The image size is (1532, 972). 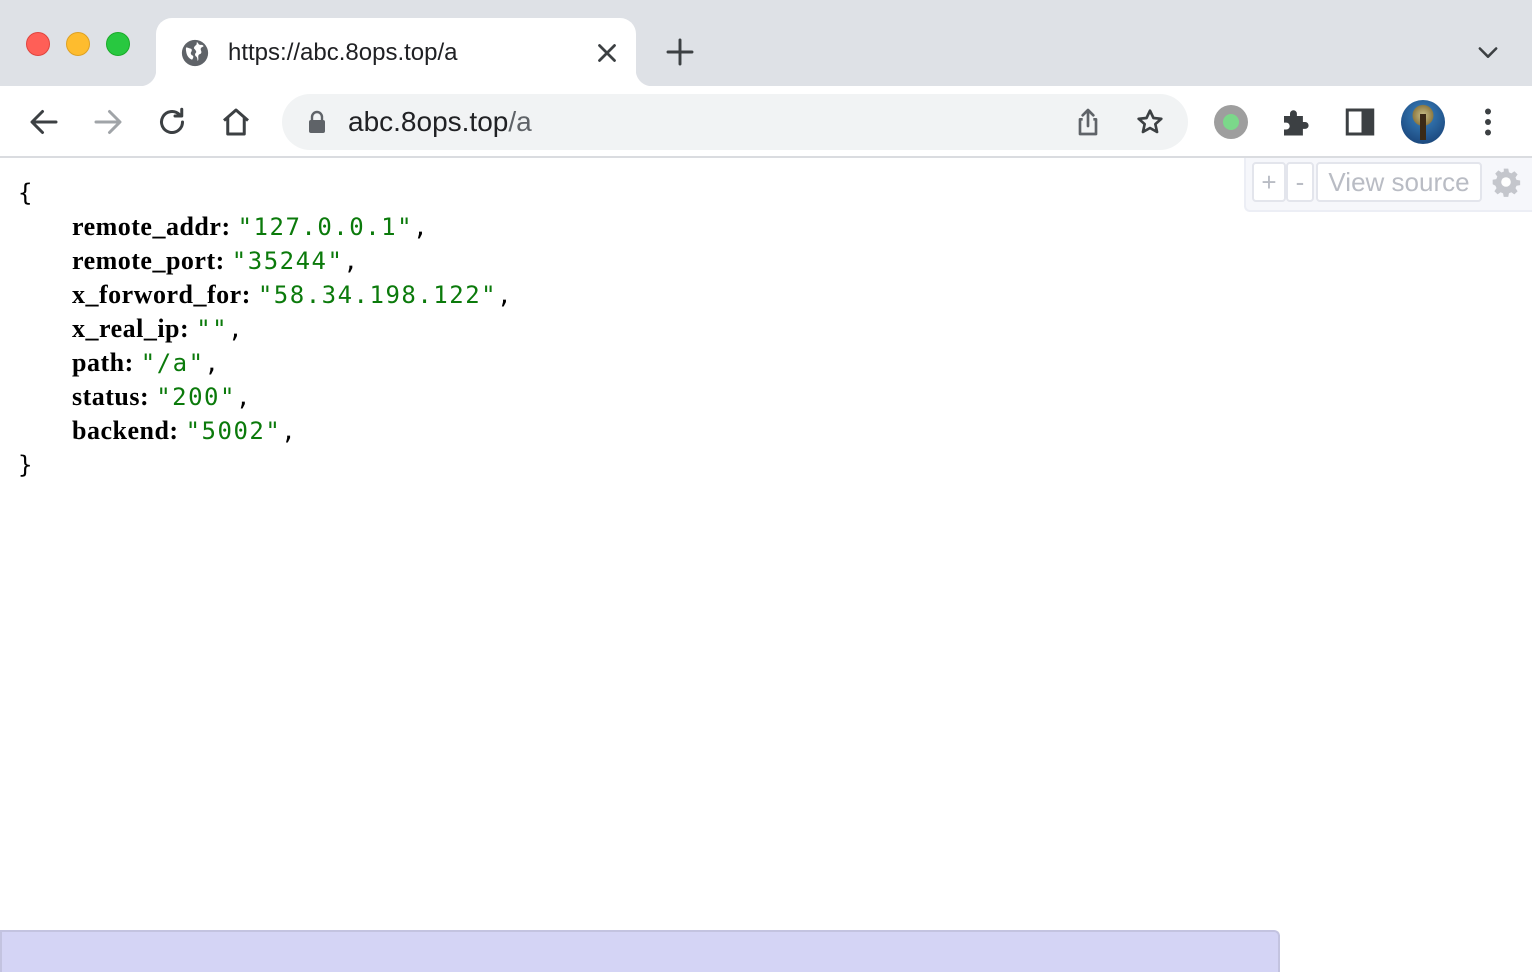 I want to click on home-icon, so click(x=236, y=122).